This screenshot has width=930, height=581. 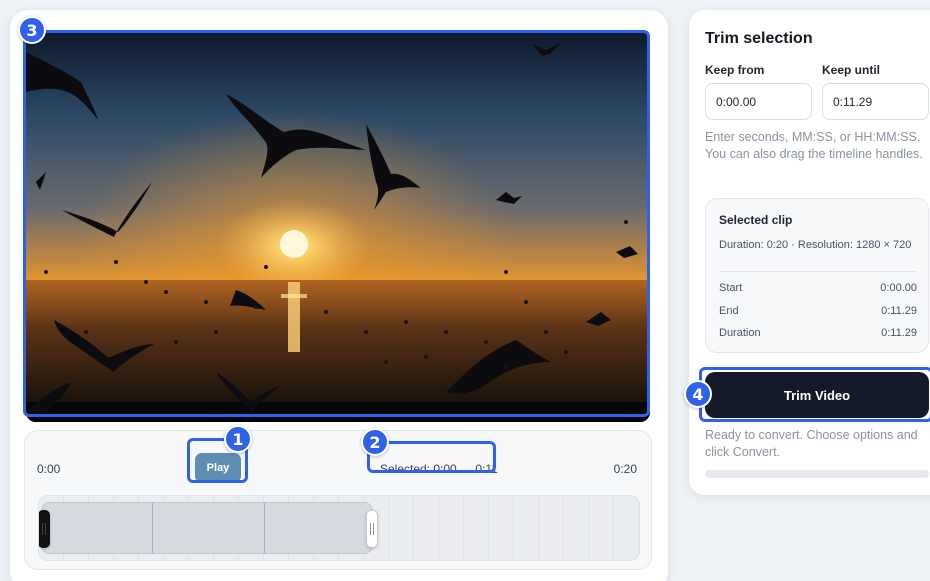 What do you see at coordinates (207, 528) in the screenshot?
I see `timeline-selection` at bounding box center [207, 528].